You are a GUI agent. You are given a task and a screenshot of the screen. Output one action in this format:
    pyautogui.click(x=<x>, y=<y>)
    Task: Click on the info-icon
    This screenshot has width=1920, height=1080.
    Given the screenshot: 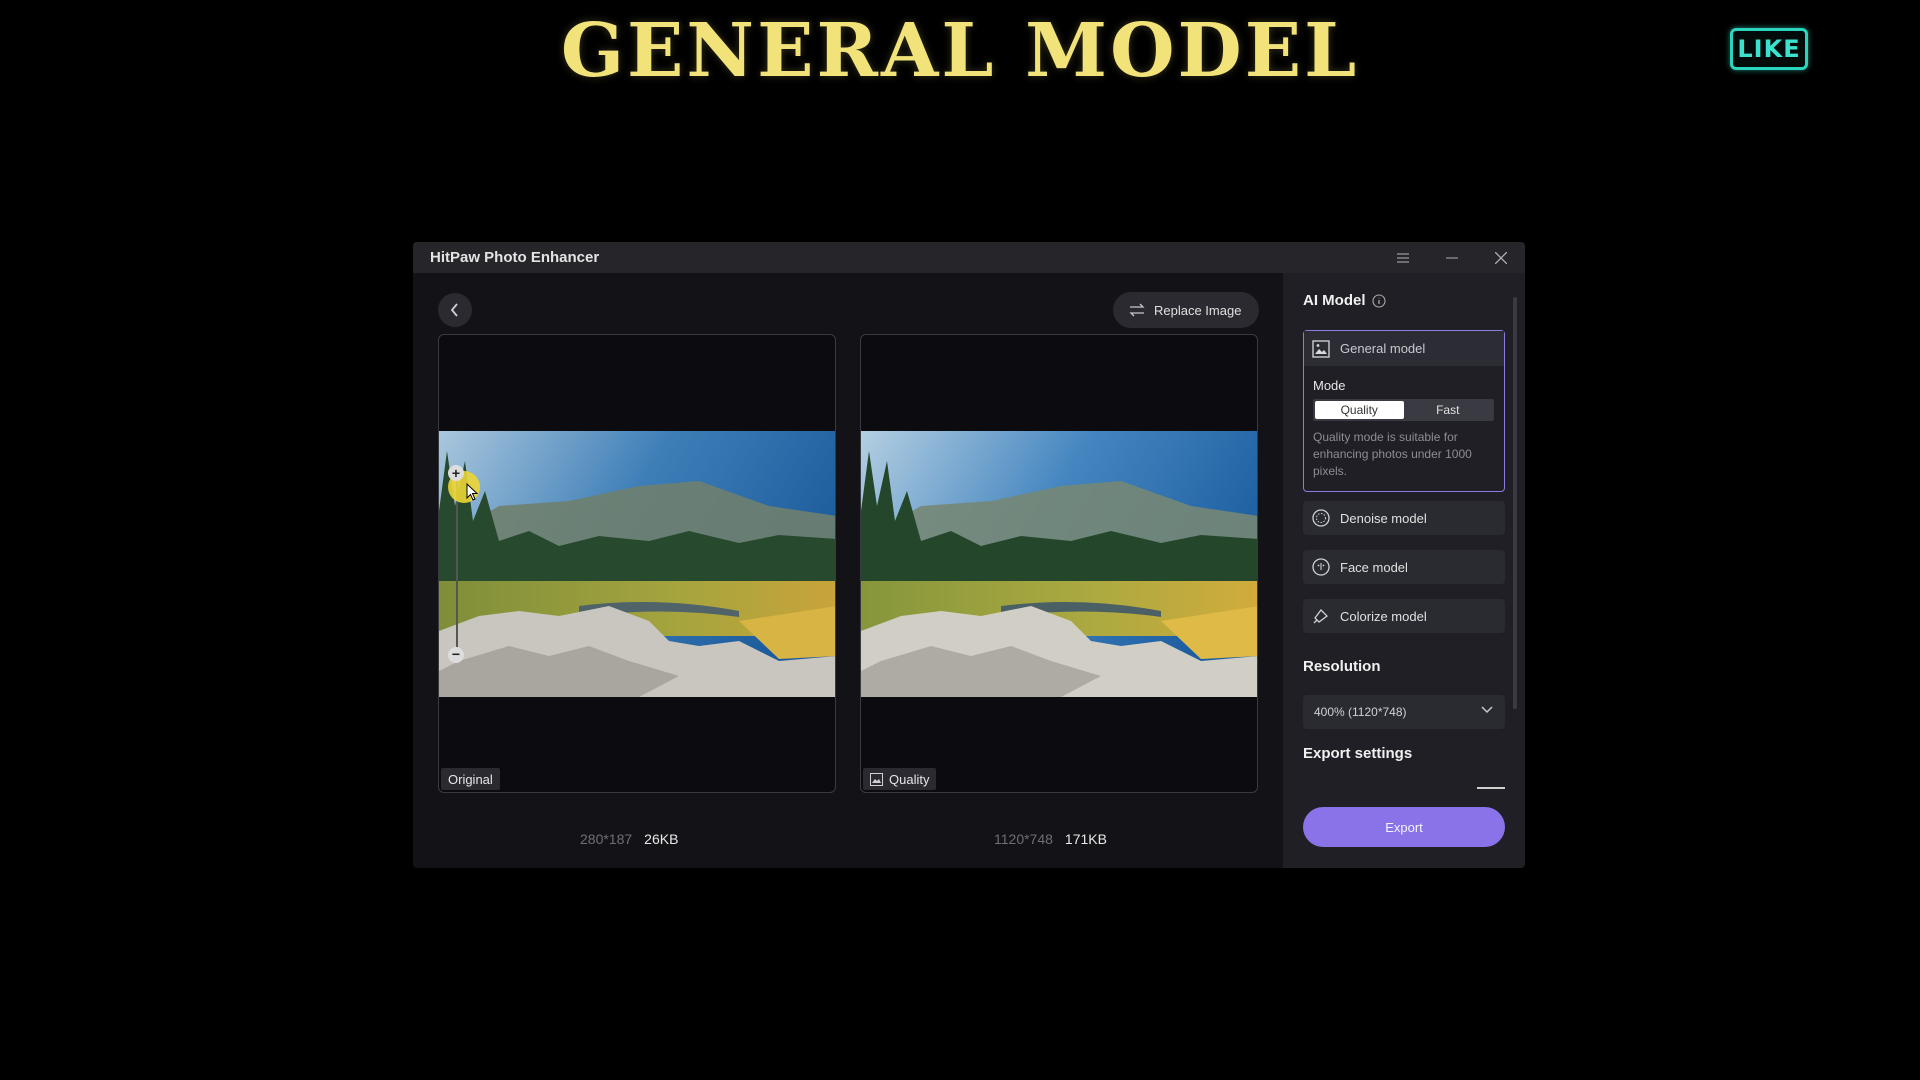 What is the action you would take?
    pyautogui.click(x=1378, y=300)
    